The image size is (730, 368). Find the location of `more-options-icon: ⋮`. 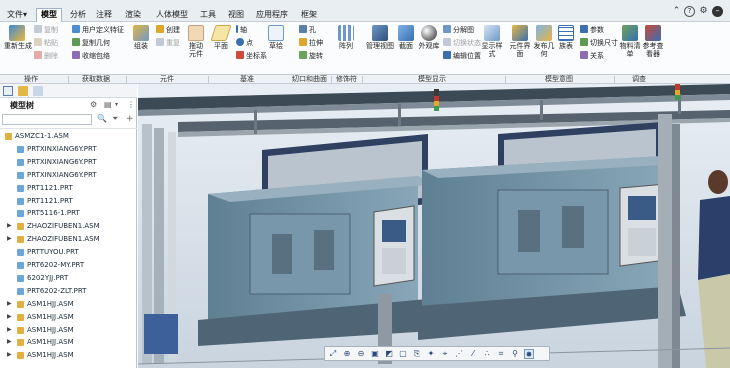

more-options-icon: ⋮ is located at coordinates (131, 105).